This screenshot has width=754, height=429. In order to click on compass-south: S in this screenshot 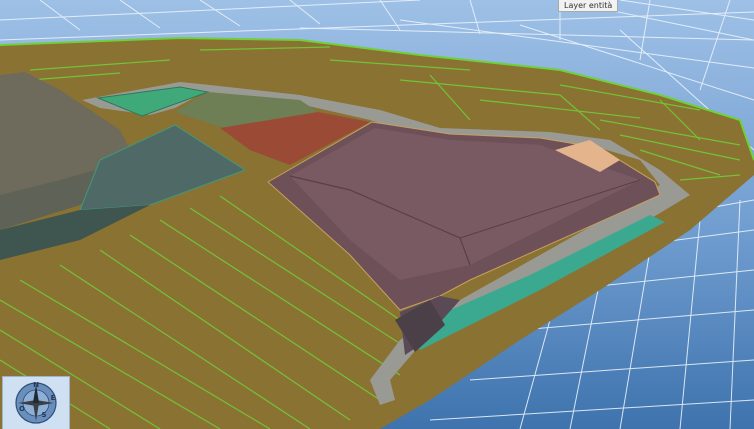, I will do `click(44, 415)`.